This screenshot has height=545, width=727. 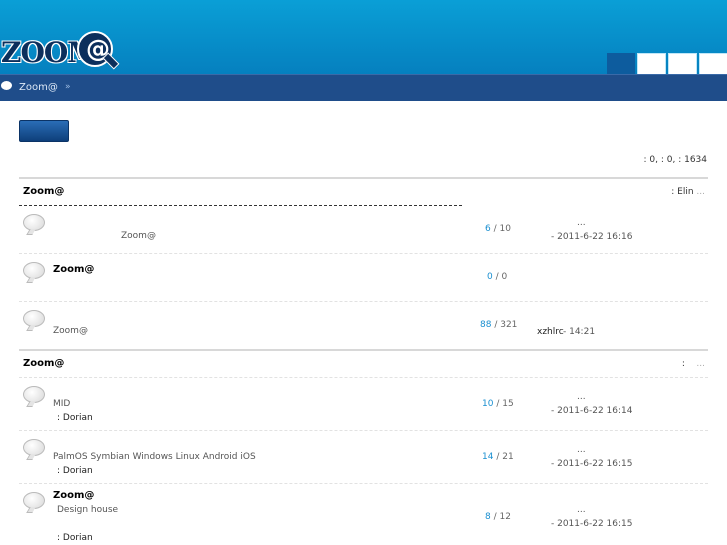 I want to click on breadcrumb-home-link: Zoom@, so click(x=38, y=87).